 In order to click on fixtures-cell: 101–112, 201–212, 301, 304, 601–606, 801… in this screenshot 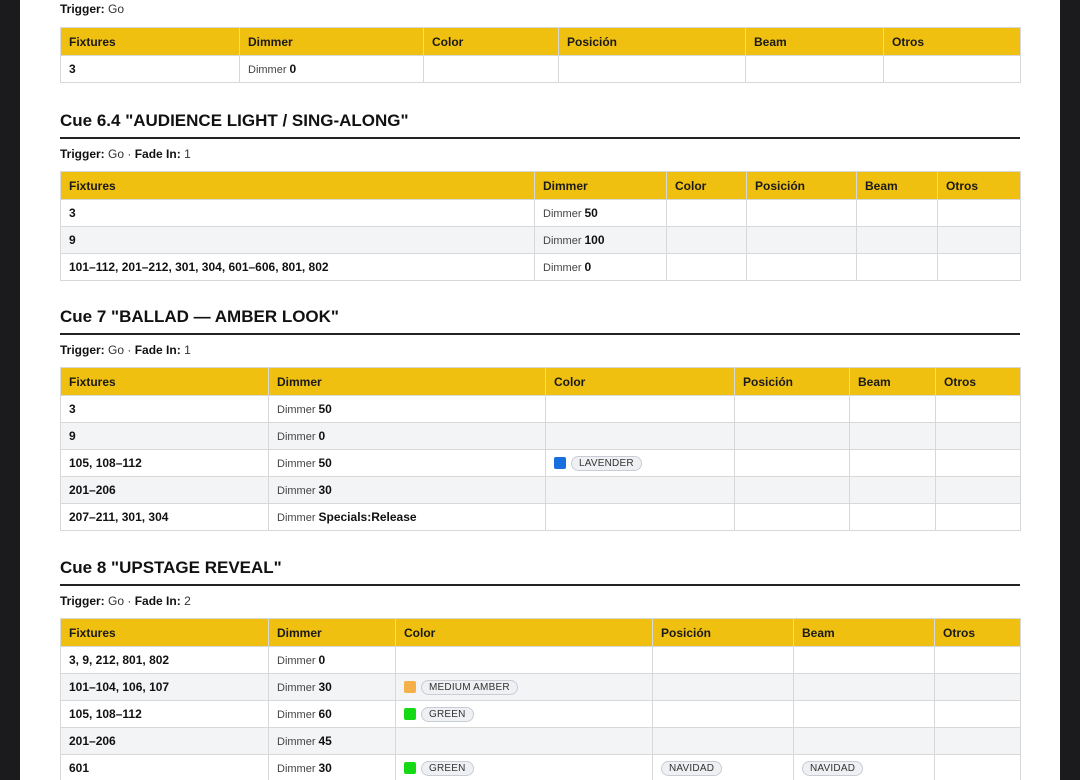, I will do `click(297, 267)`.